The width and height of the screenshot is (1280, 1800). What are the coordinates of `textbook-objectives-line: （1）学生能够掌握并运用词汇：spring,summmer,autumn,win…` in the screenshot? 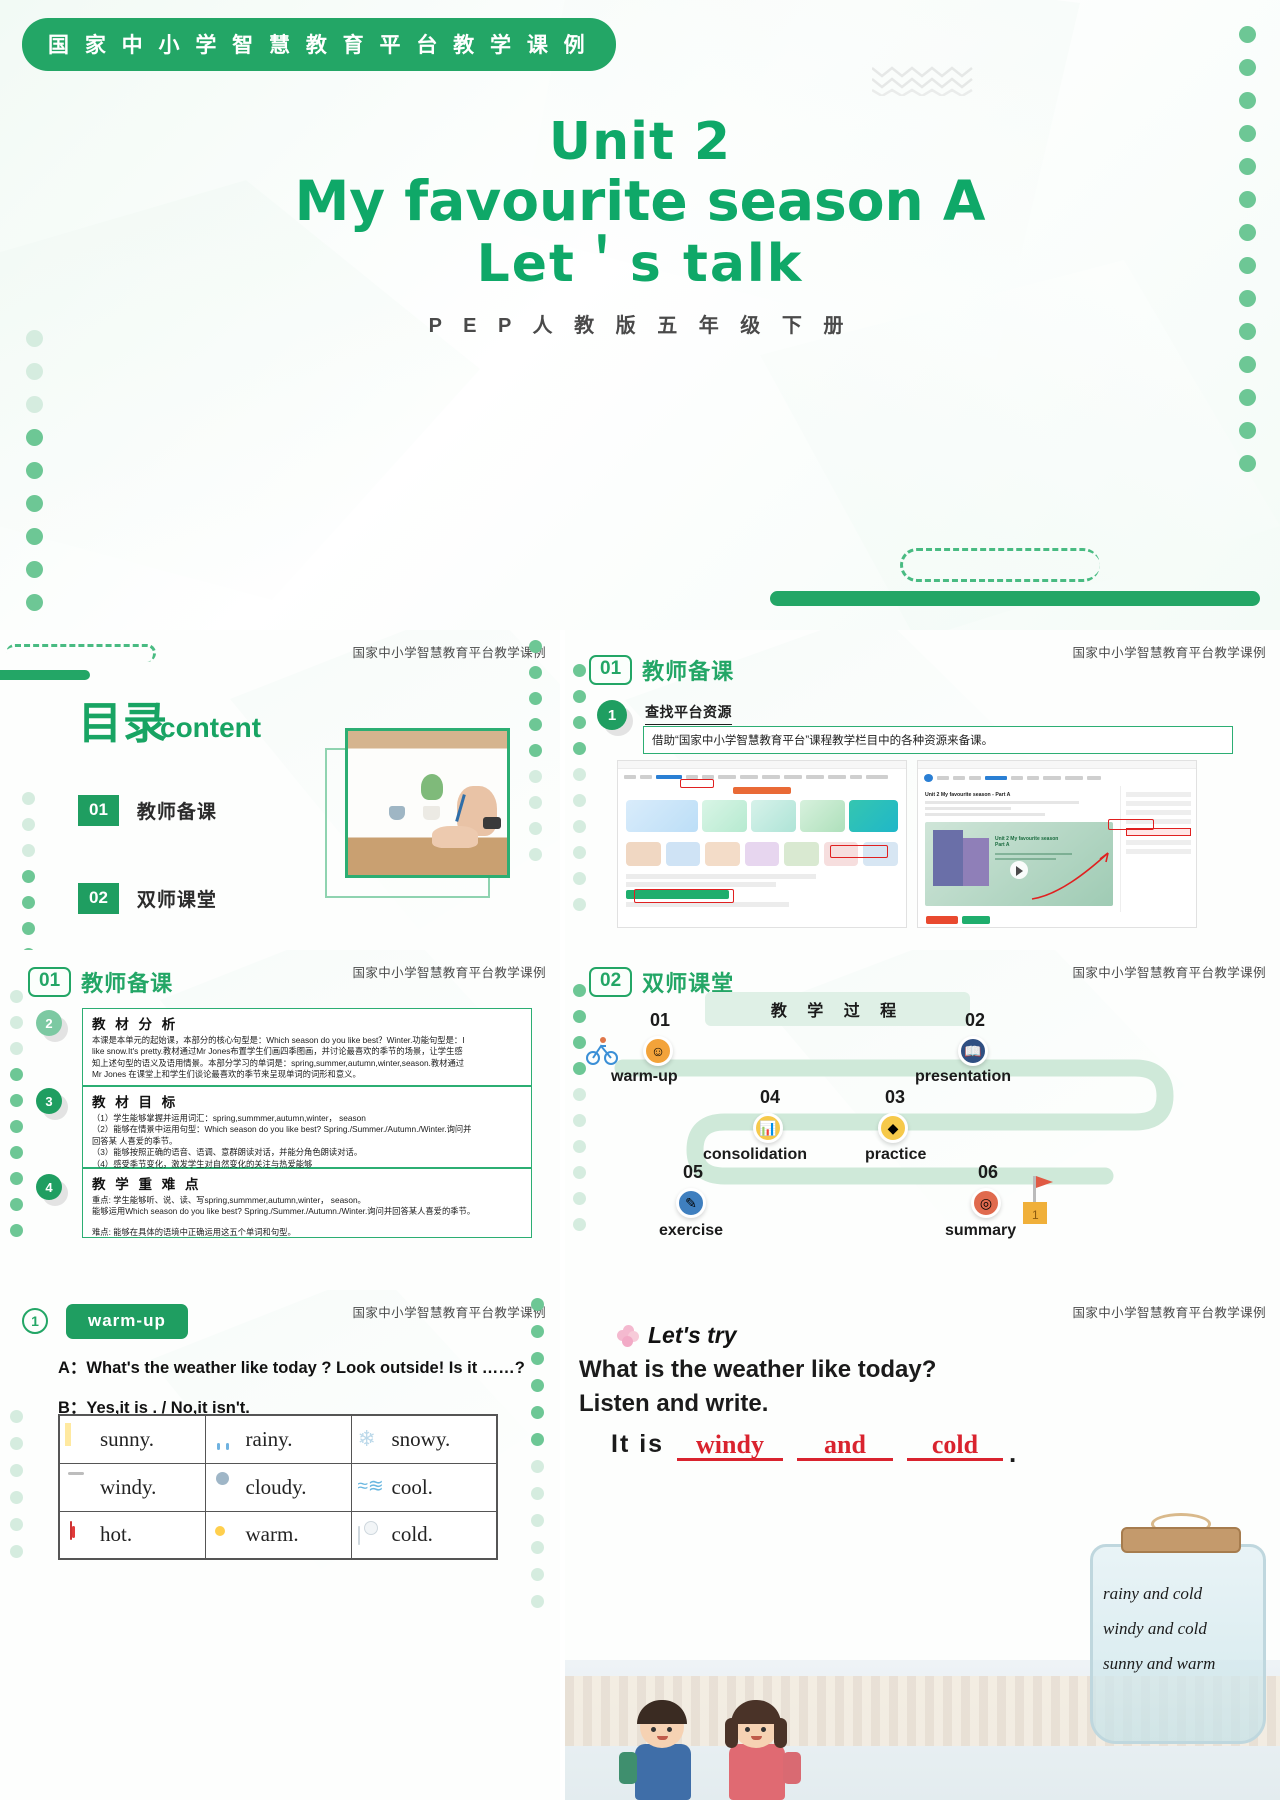 It's located at (229, 1118).